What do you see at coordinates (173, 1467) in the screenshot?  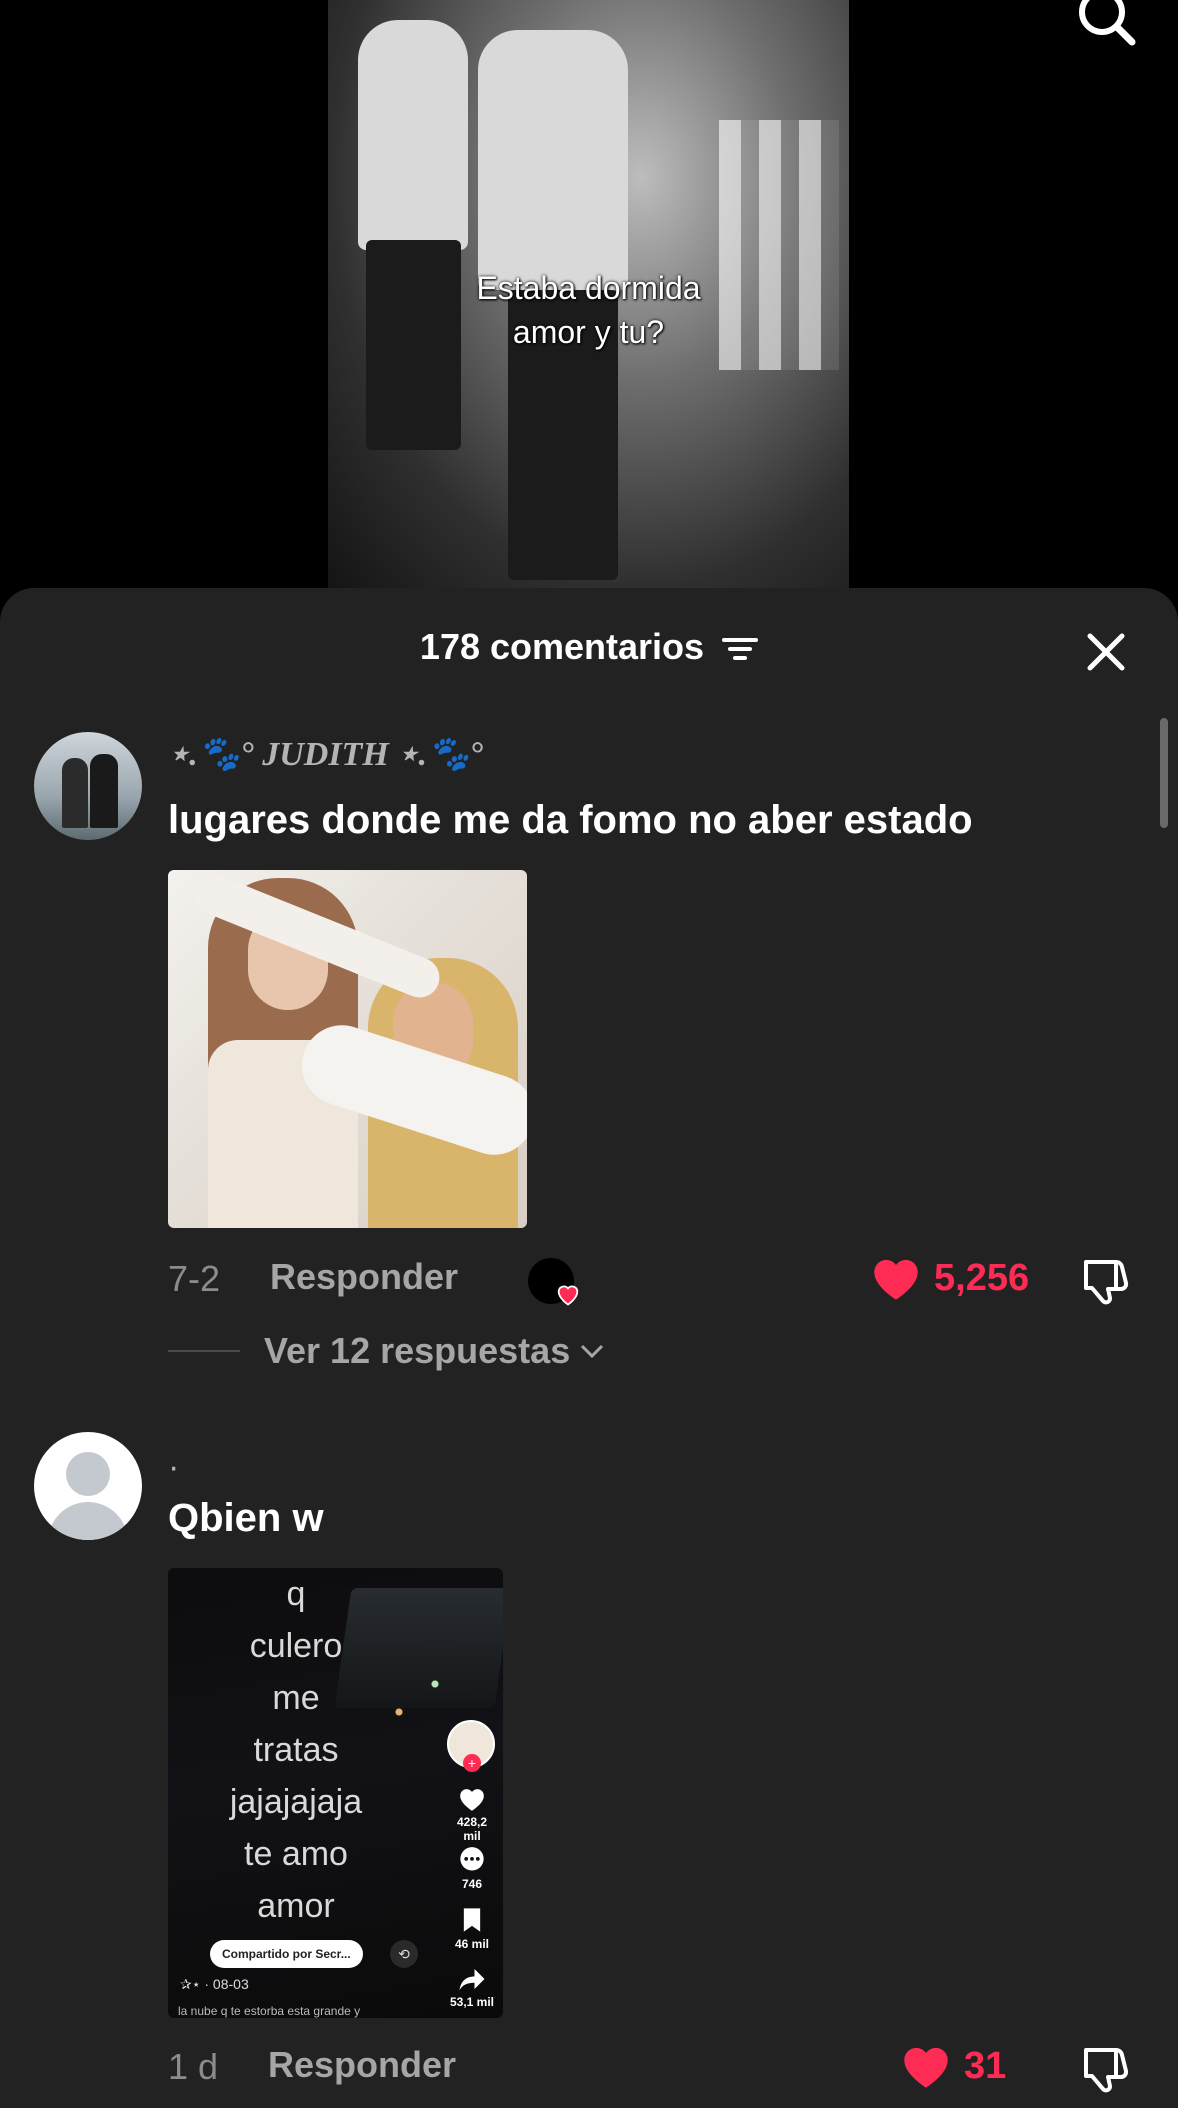 I see `comment-username: ·` at bounding box center [173, 1467].